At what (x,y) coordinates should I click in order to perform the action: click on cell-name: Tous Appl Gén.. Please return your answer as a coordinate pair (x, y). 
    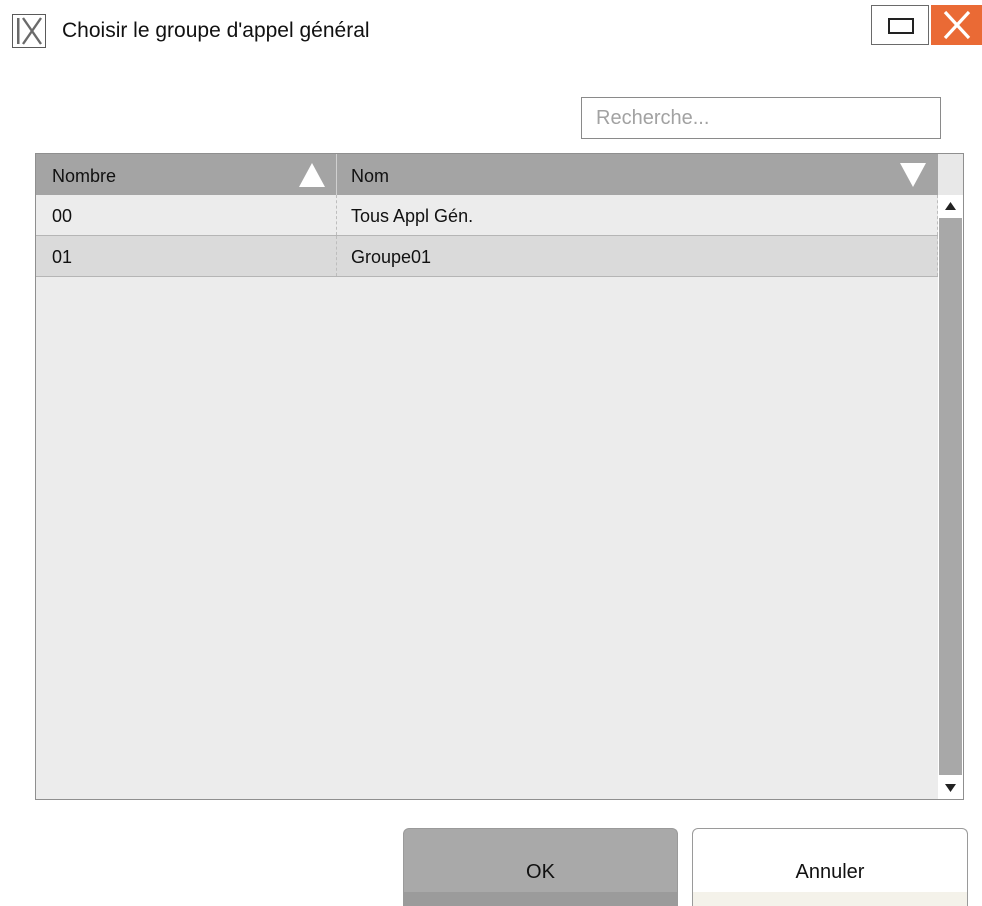
    Looking at the image, I should click on (637, 215).